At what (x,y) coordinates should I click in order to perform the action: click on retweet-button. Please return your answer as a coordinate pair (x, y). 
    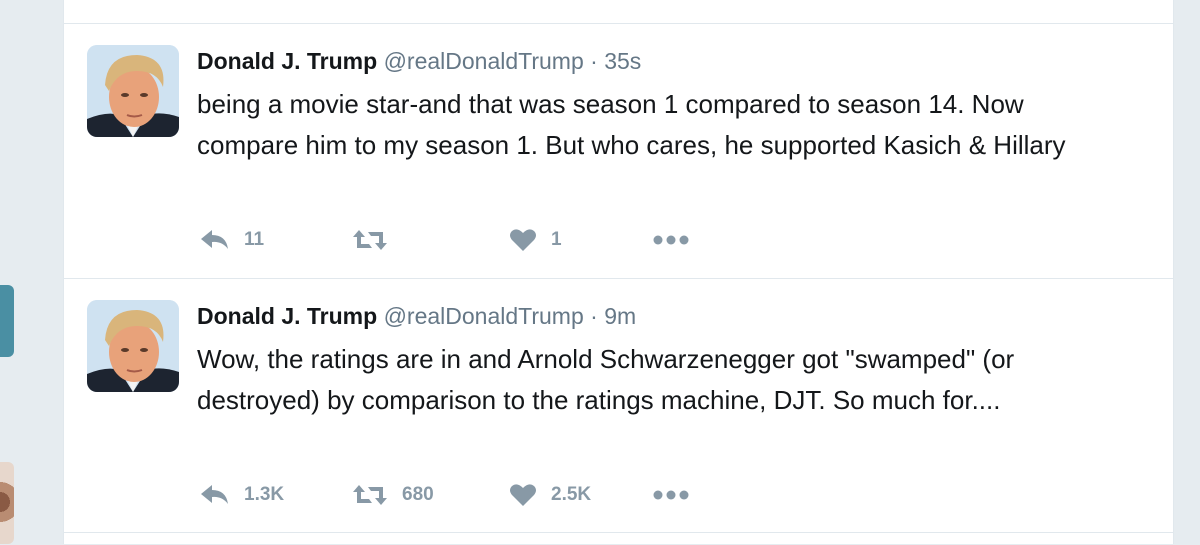
    Looking at the image, I should click on (377, 240).